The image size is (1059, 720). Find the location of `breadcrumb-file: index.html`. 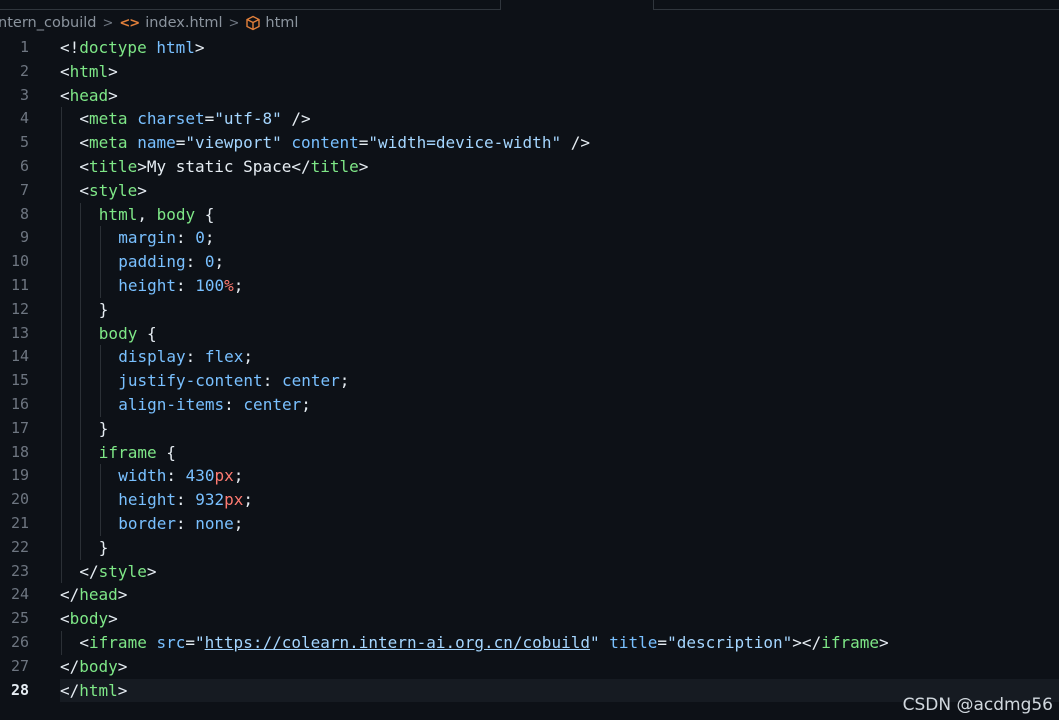

breadcrumb-file: index.html is located at coordinates (183, 23).